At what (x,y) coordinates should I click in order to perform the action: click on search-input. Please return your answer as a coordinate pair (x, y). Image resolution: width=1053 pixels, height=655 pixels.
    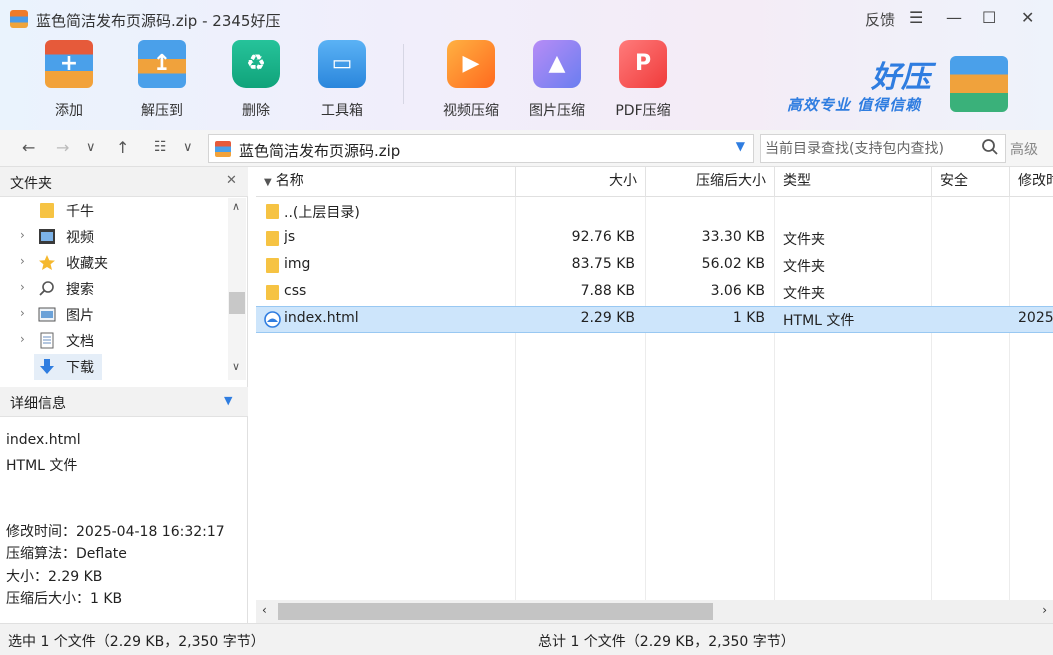
    Looking at the image, I should click on (870, 148).